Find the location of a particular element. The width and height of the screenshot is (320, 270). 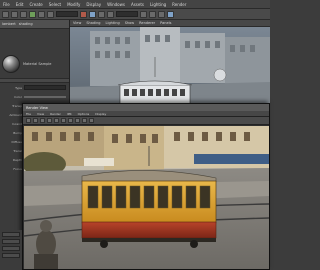

attribute-label: Focus is located at coordinates (17, 168).